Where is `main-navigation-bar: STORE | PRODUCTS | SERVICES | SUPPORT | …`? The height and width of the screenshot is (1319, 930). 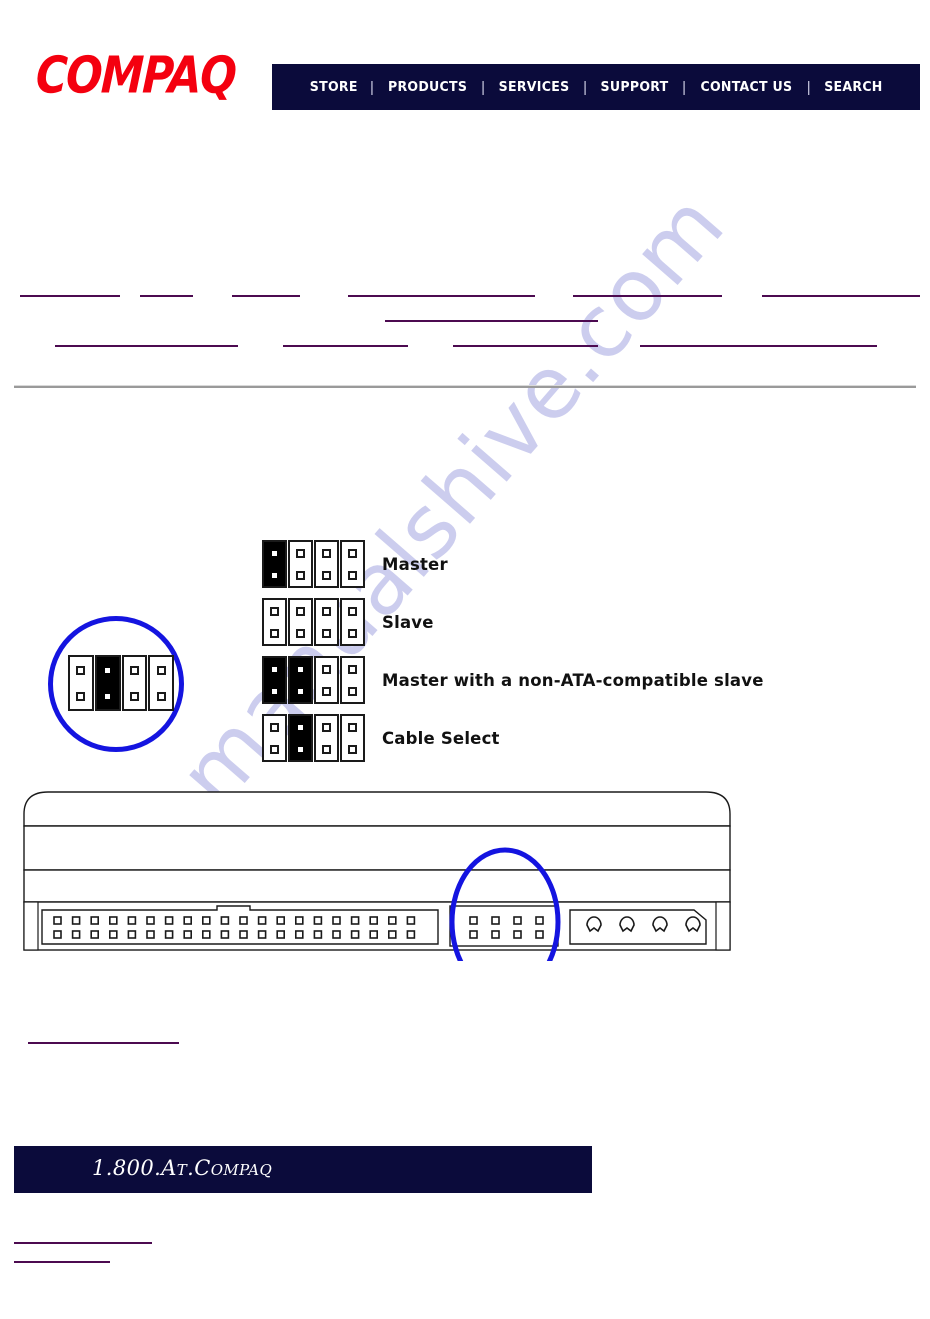
main-navigation-bar: STORE | PRODUCTS | SERVICES | SUPPORT | … is located at coordinates (596, 87).